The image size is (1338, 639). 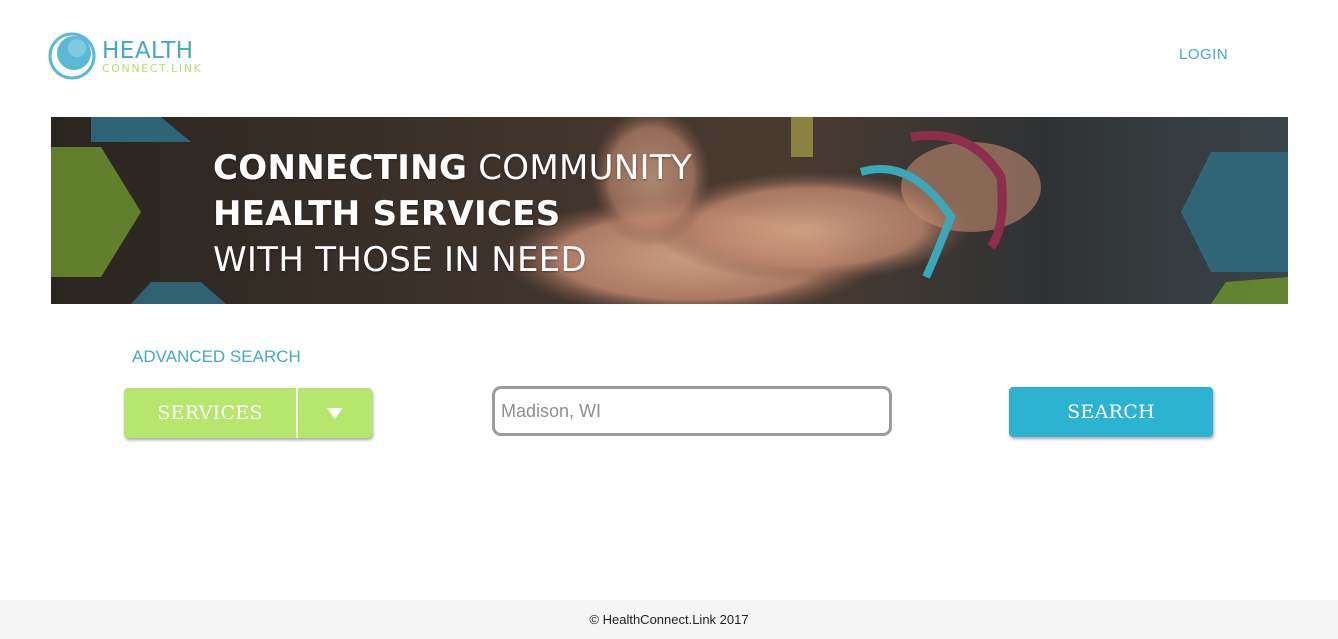 I want to click on hero-line-1: CONNECTING COMMUNITY, so click(x=452, y=168).